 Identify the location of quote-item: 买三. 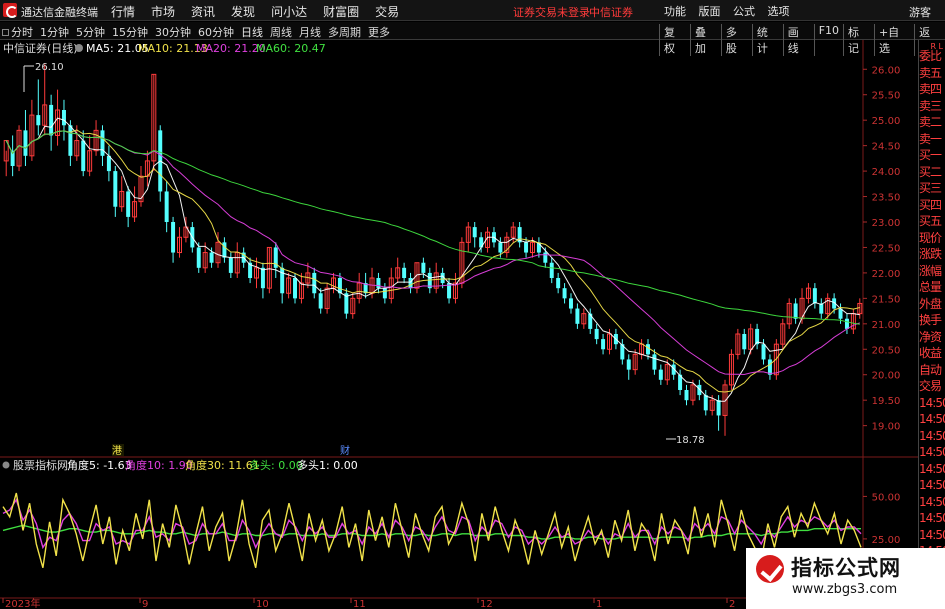
(932, 188).